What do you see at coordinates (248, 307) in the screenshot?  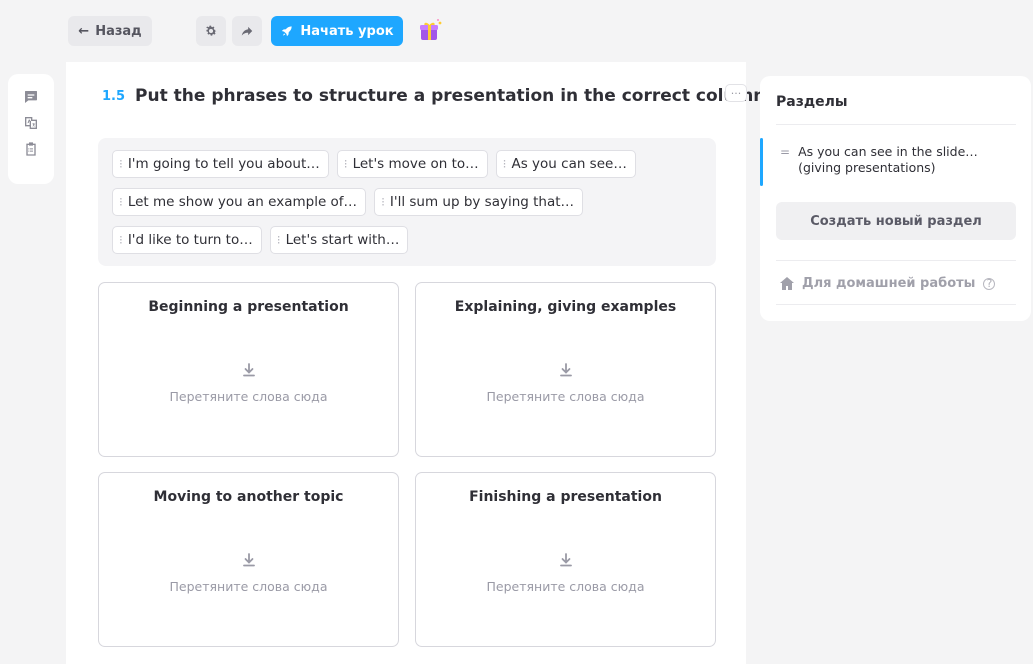 I see `drop-zone-title: Beginning a presentation` at bounding box center [248, 307].